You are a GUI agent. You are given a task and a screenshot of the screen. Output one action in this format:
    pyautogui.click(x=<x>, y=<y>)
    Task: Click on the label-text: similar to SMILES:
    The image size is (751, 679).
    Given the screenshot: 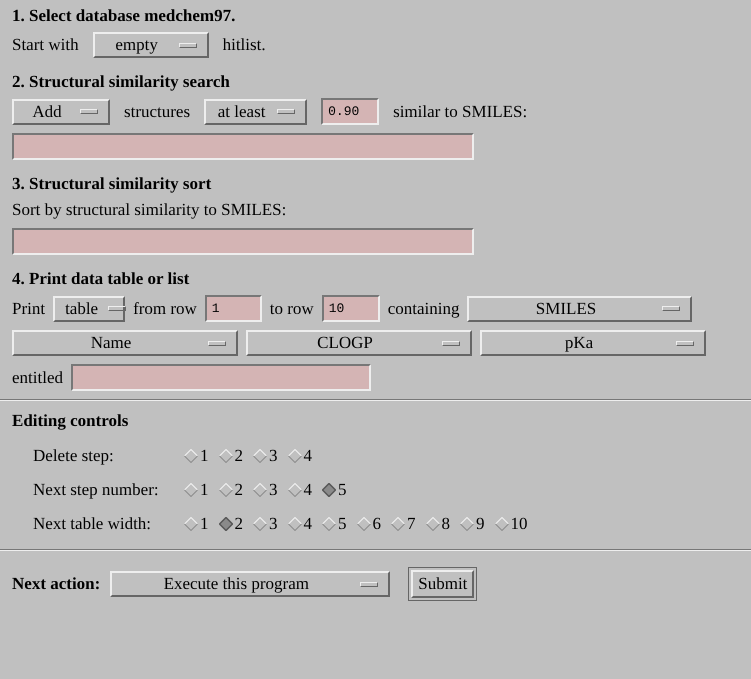 What is the action you would take?
    pyautogui.click(x=460, y=112)
    